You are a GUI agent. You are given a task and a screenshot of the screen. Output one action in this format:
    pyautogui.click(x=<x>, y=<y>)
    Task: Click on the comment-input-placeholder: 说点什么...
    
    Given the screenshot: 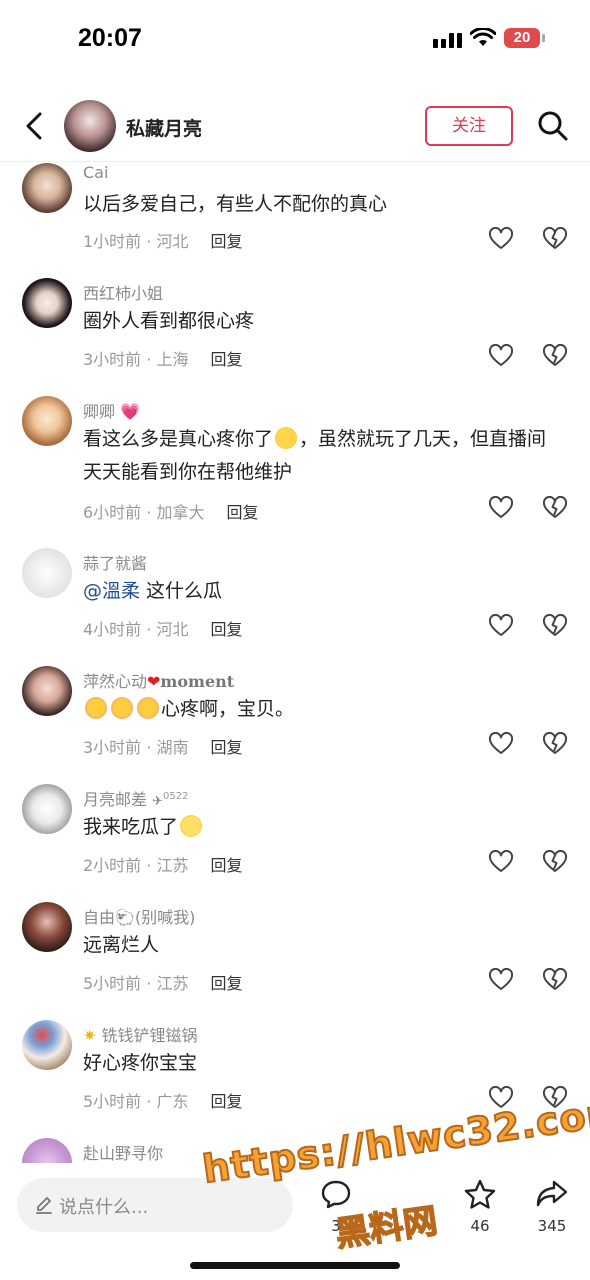 What is the action you would take?
    pyautogui.click(x=104, y=1207)
    